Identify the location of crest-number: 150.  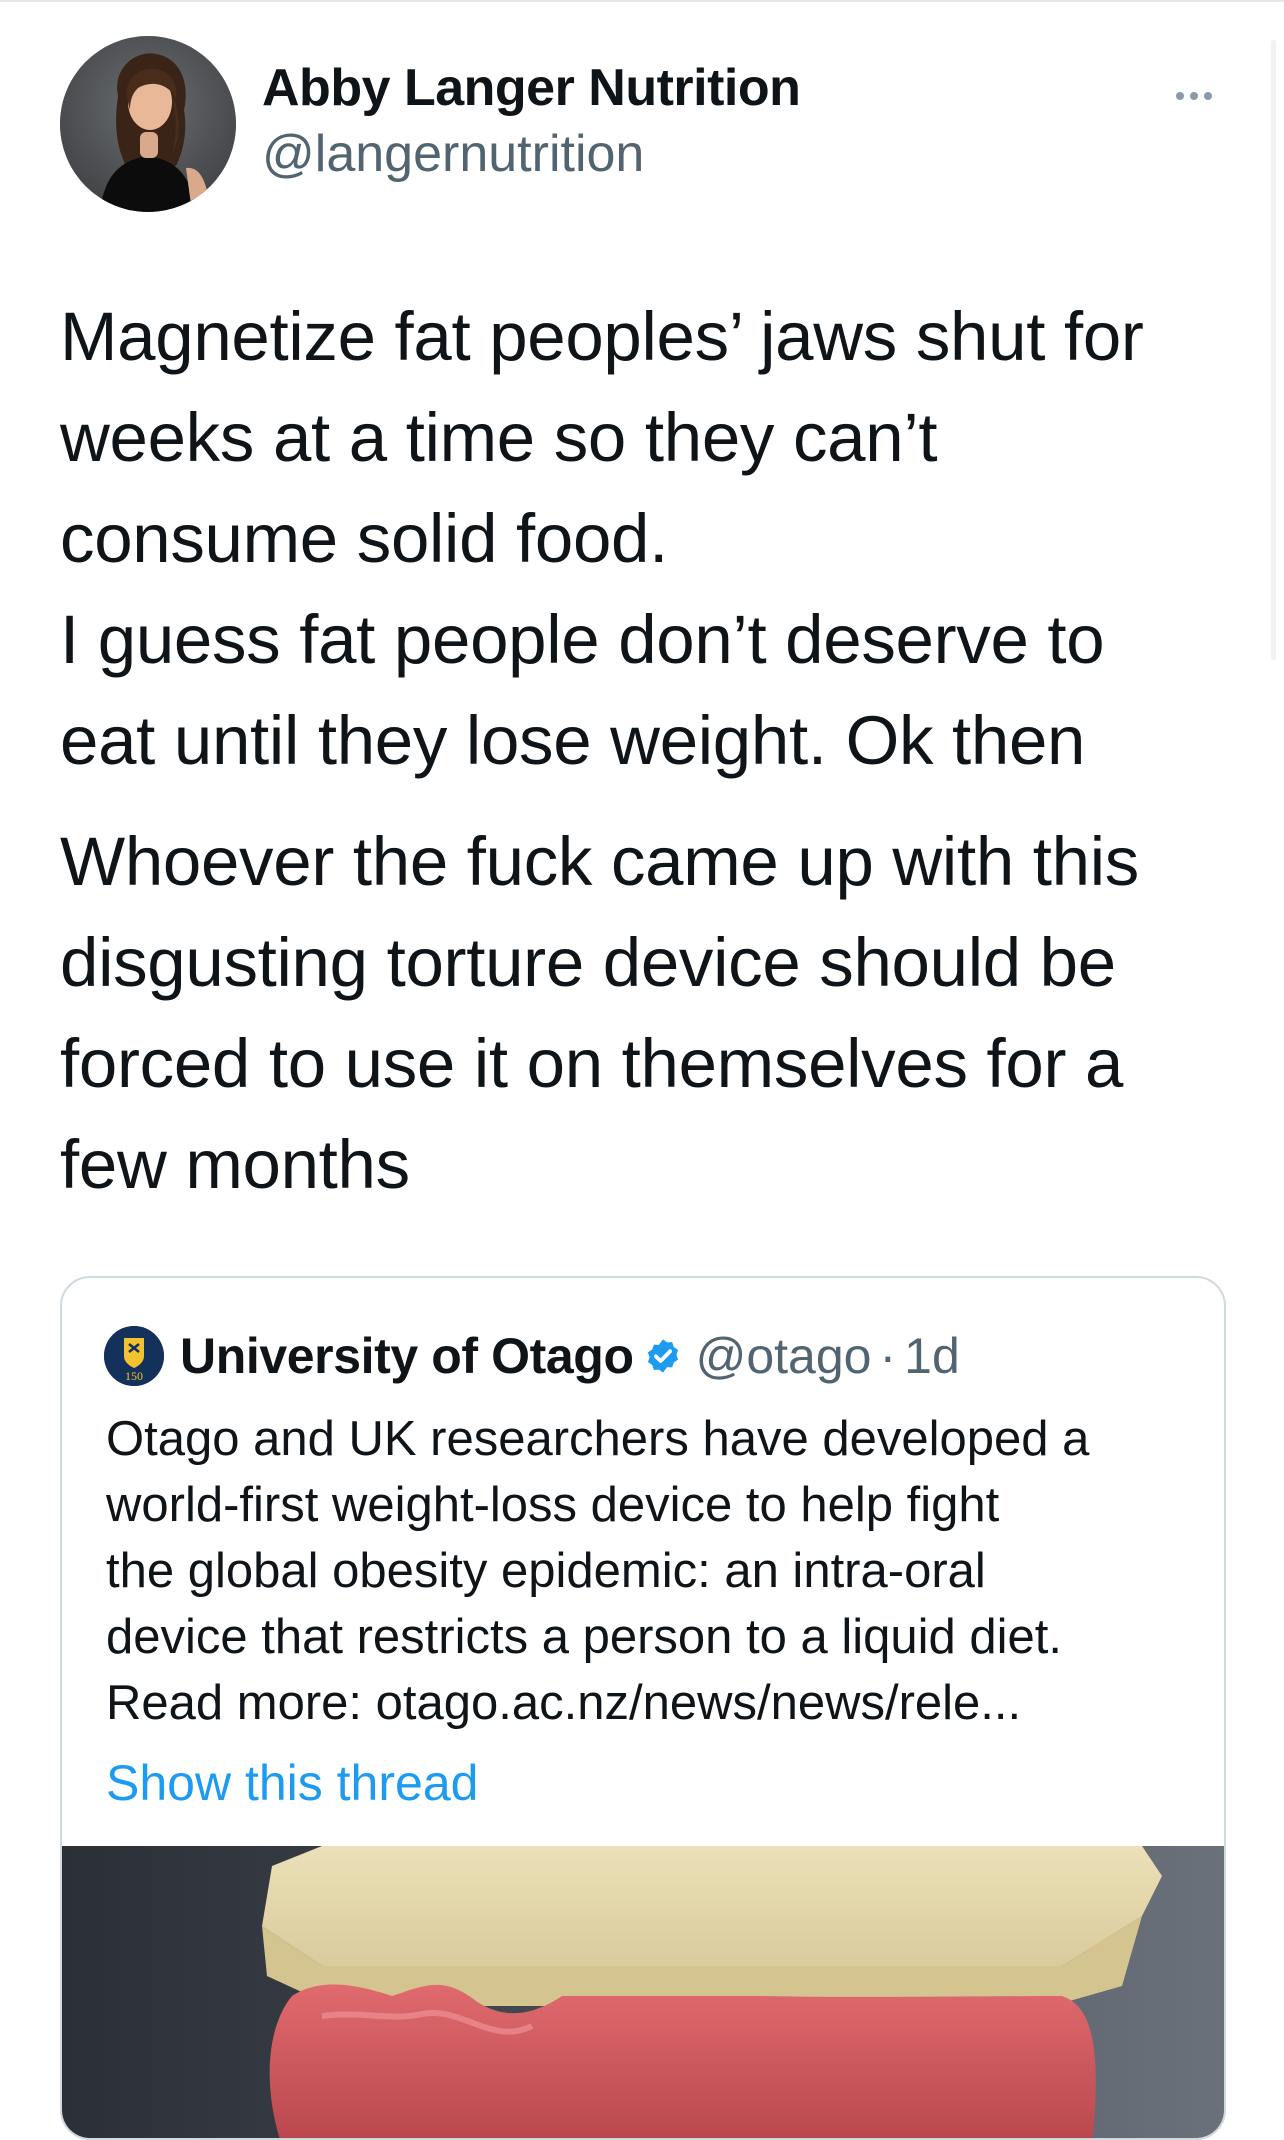
(134, 1376).